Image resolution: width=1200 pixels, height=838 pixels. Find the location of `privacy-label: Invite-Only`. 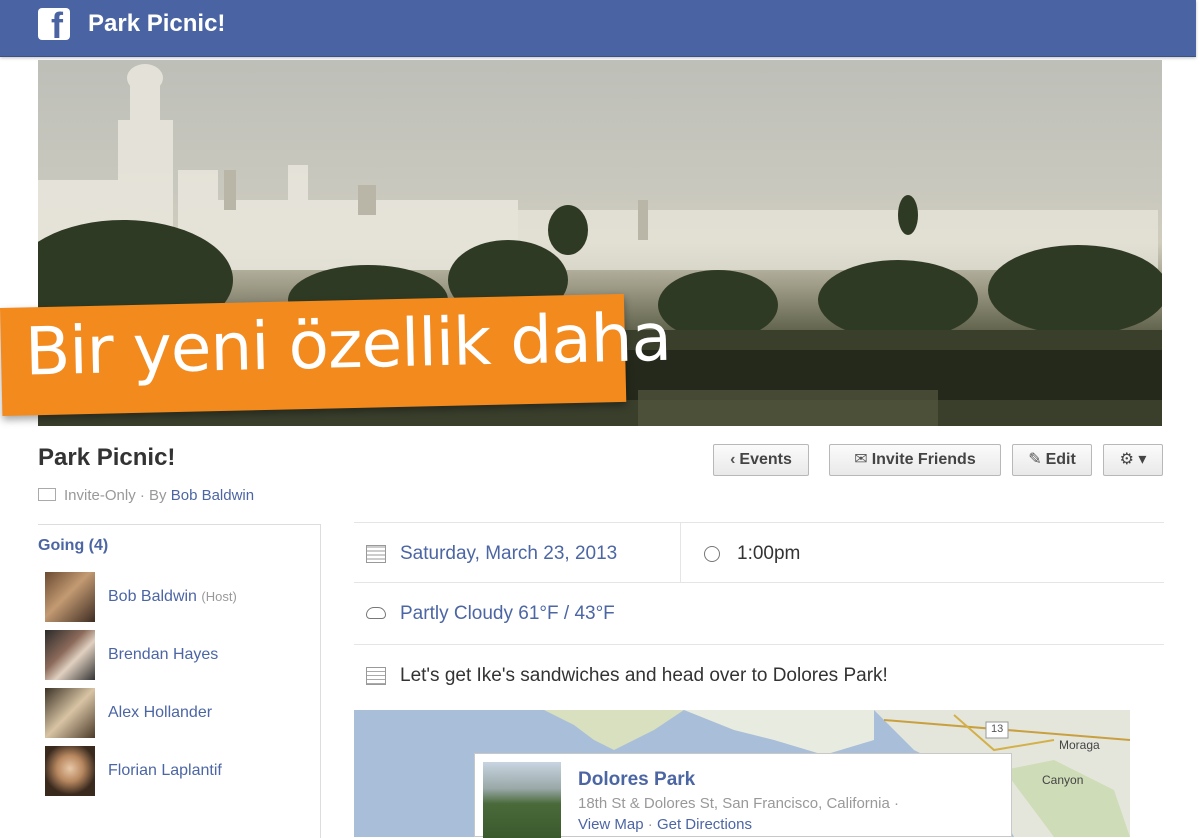

privacy-label: Invite-Only is located at coordinates (100, 495).